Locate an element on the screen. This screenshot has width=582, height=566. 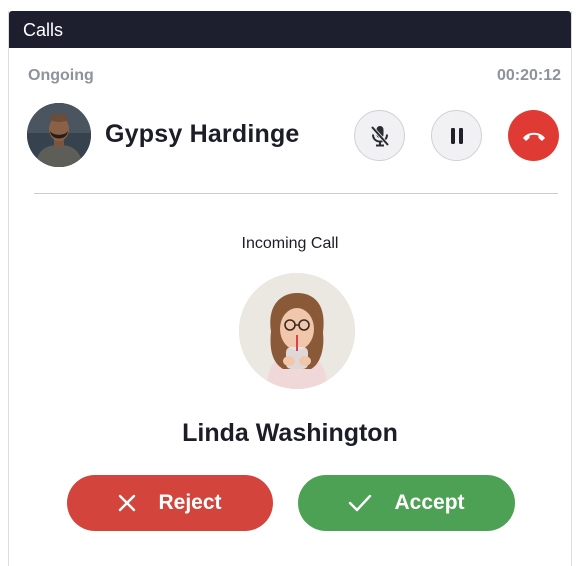
incoming-caller-name: Linda Washington is located at coordinates (290, 433).